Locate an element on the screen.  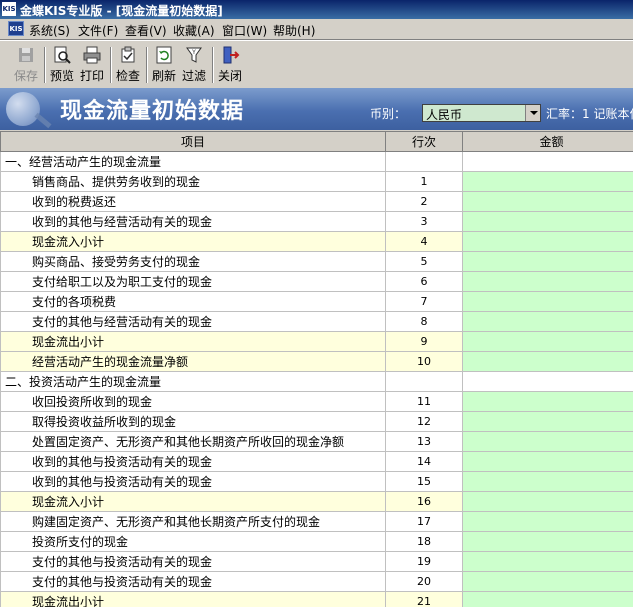
table-row: 现金流出小计 9 is located at coordinates (316, 341).